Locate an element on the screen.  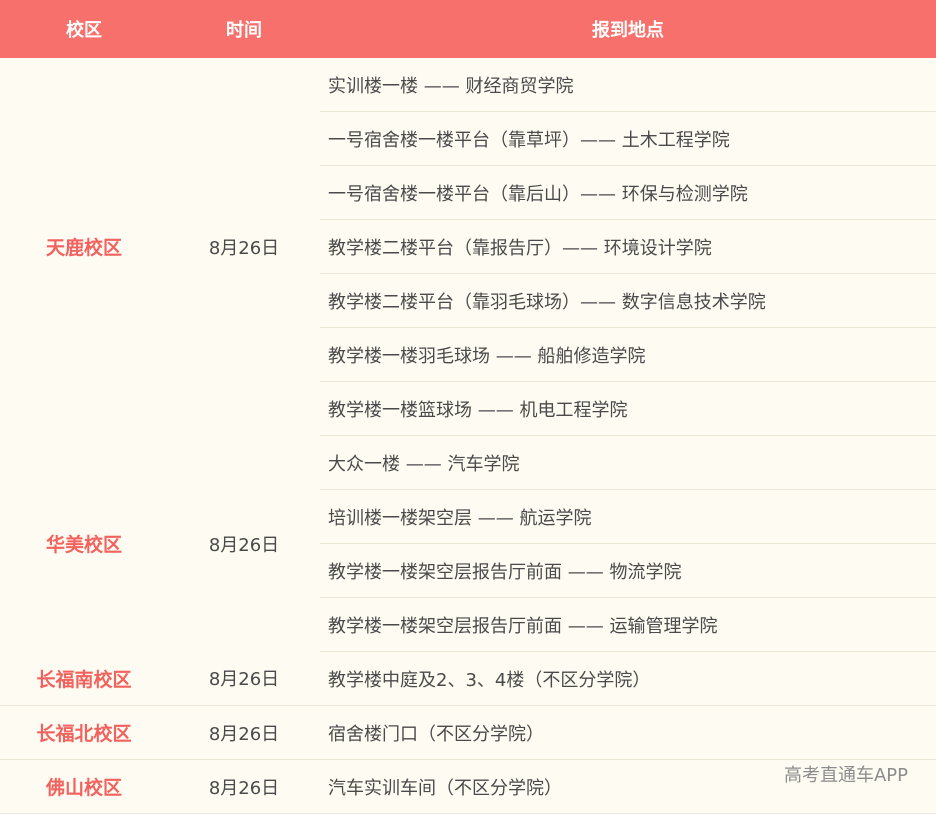
watermark-text: 高考直通车APP is located at coordinates (845, 775).